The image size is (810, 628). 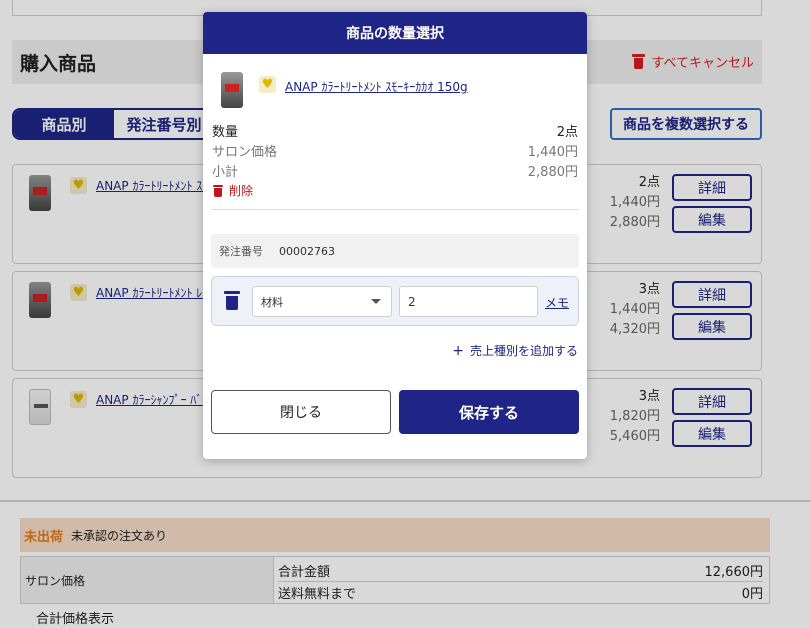 I want to click on order-number-label: 発注番号, so click(x=241, y=251).